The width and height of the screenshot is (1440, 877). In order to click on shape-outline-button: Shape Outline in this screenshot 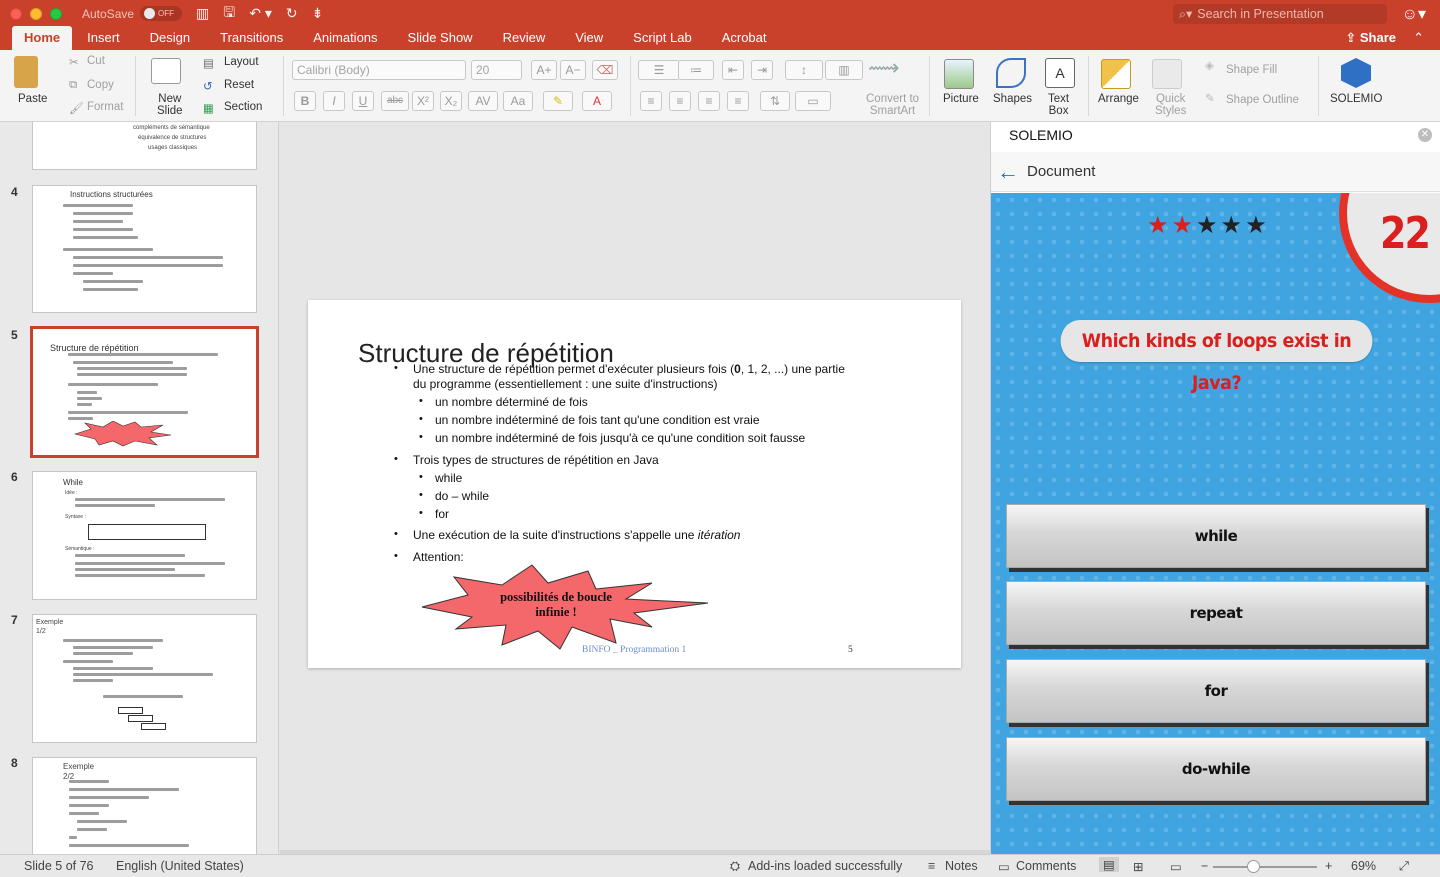, I will do `click(1262, 100)`.